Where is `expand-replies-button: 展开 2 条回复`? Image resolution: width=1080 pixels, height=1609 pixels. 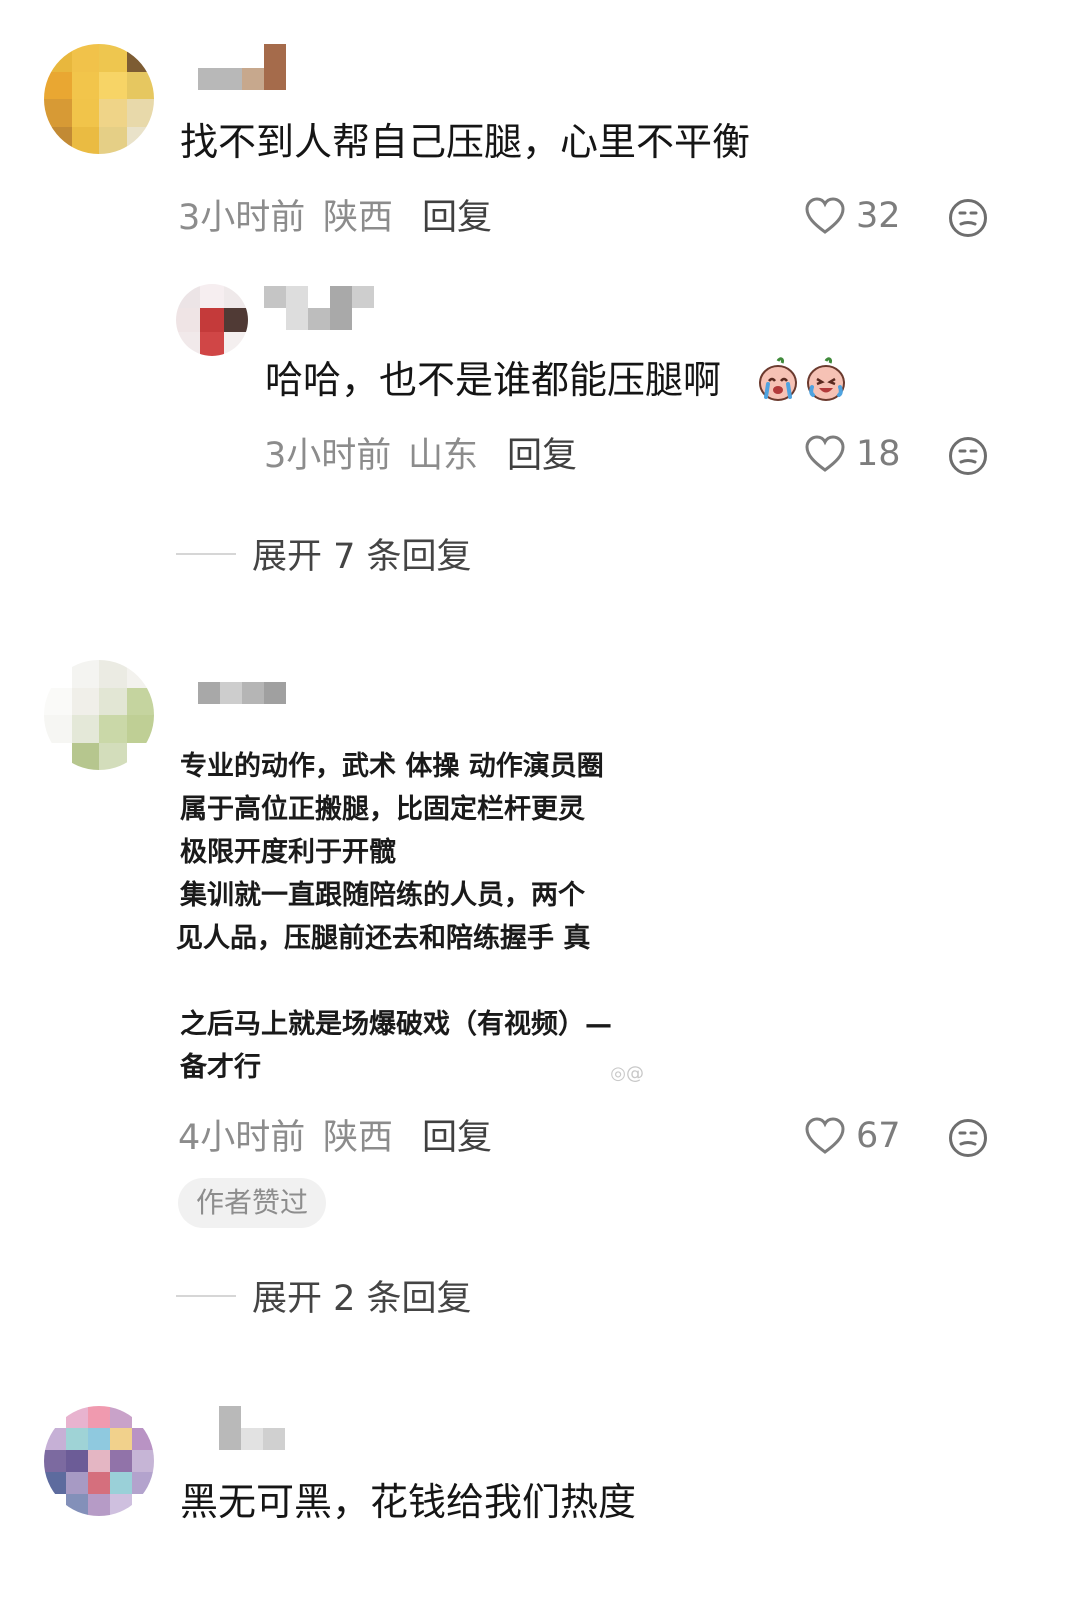
expand-replies-button: 展开 2 条回复 is located at coordinates (324, 1295).